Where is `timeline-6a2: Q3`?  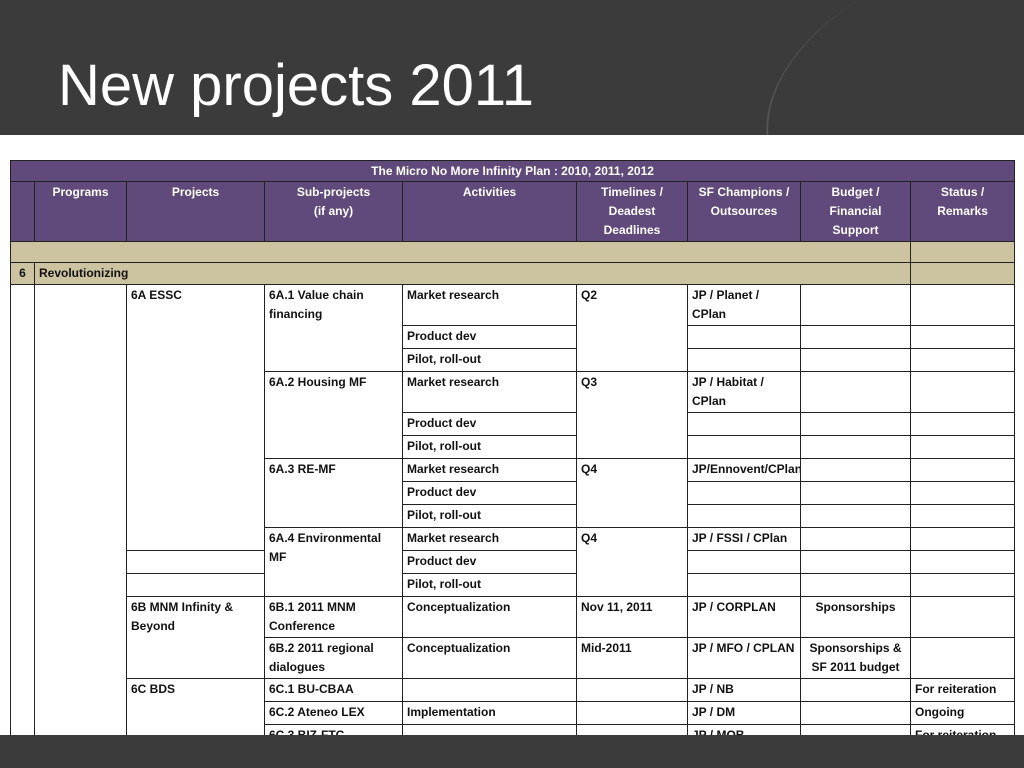 timeline-6a2: Q3 is located at coordinates (632, 415).